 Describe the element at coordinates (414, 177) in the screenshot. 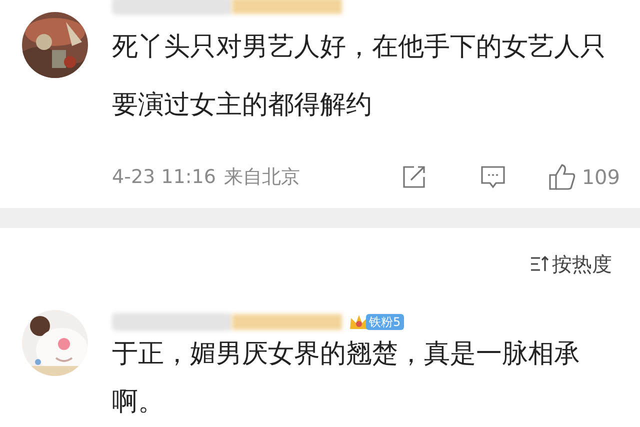

I see `share-icon` at that location.